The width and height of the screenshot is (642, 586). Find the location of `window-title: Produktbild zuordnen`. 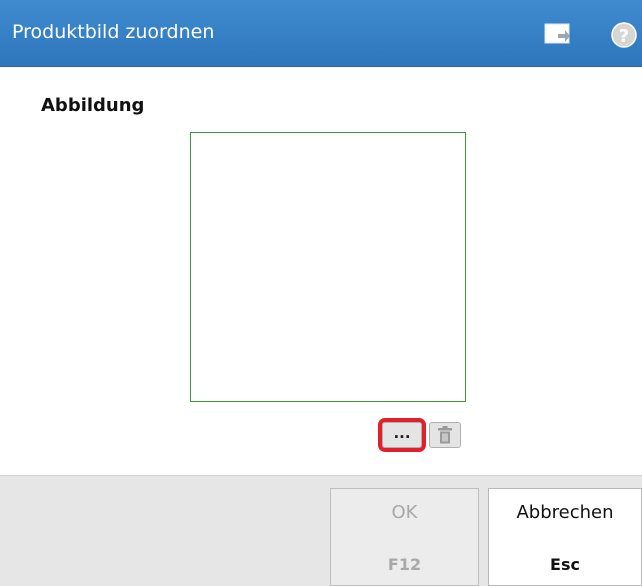

window-title: Produktbild zuordnen is located at coordinates (113, 32).